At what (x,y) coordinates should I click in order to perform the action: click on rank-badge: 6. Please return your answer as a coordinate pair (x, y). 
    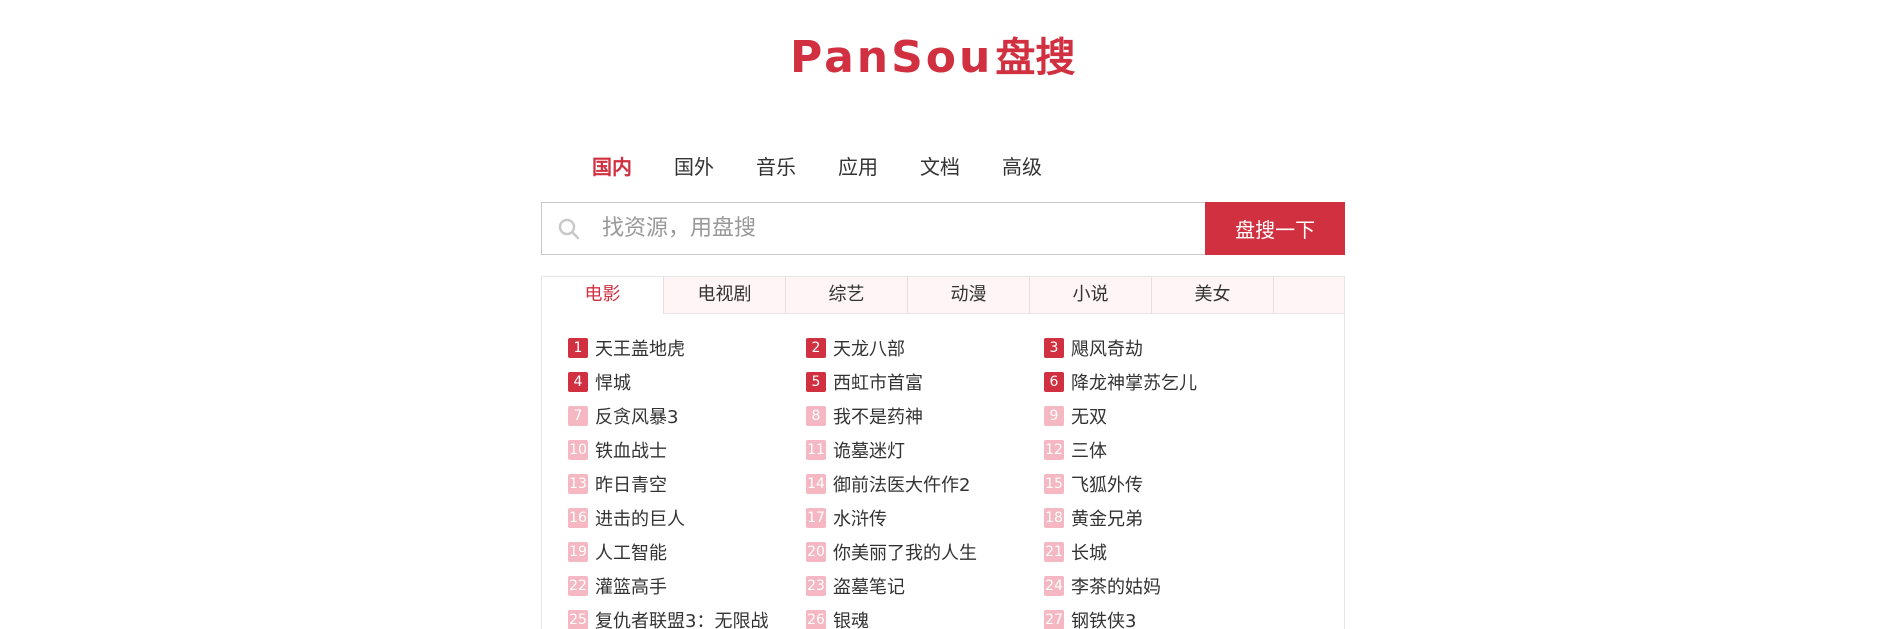
    Looking at the image, I should click on (1054, 382).